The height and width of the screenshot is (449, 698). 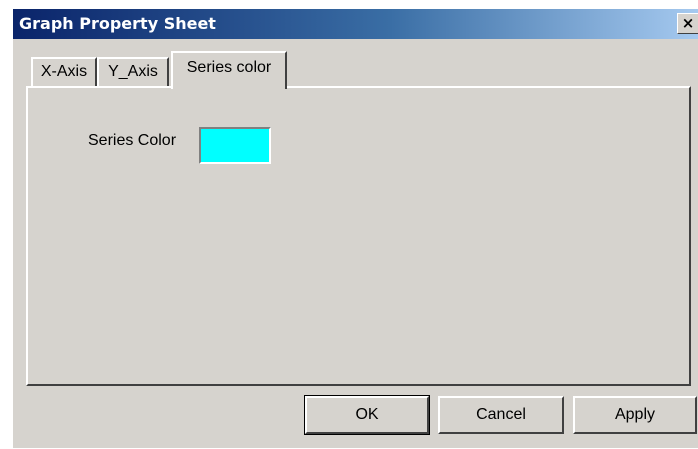 I want to click on cancel-button: Cancel, so click(x=501, y=415).